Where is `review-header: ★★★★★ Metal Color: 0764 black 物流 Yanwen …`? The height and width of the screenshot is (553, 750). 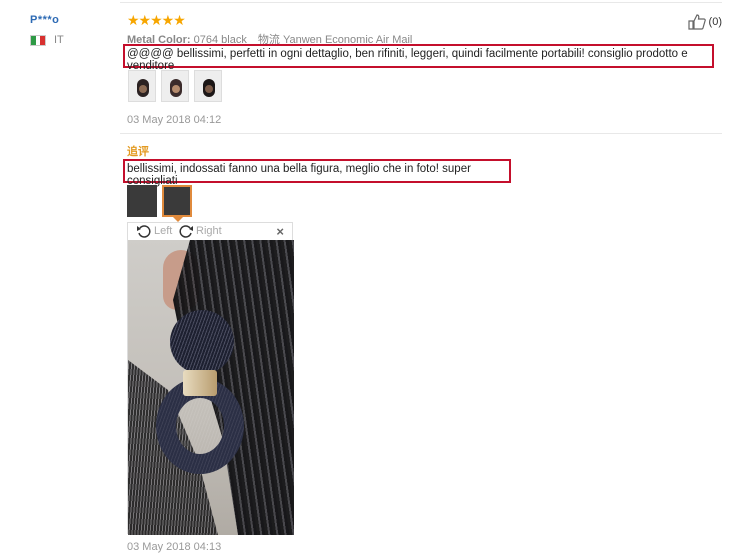 review-header: ★★★★★ Metal Color: 0764 black 物流 Yanwen … is located at coordinates (427, 29).